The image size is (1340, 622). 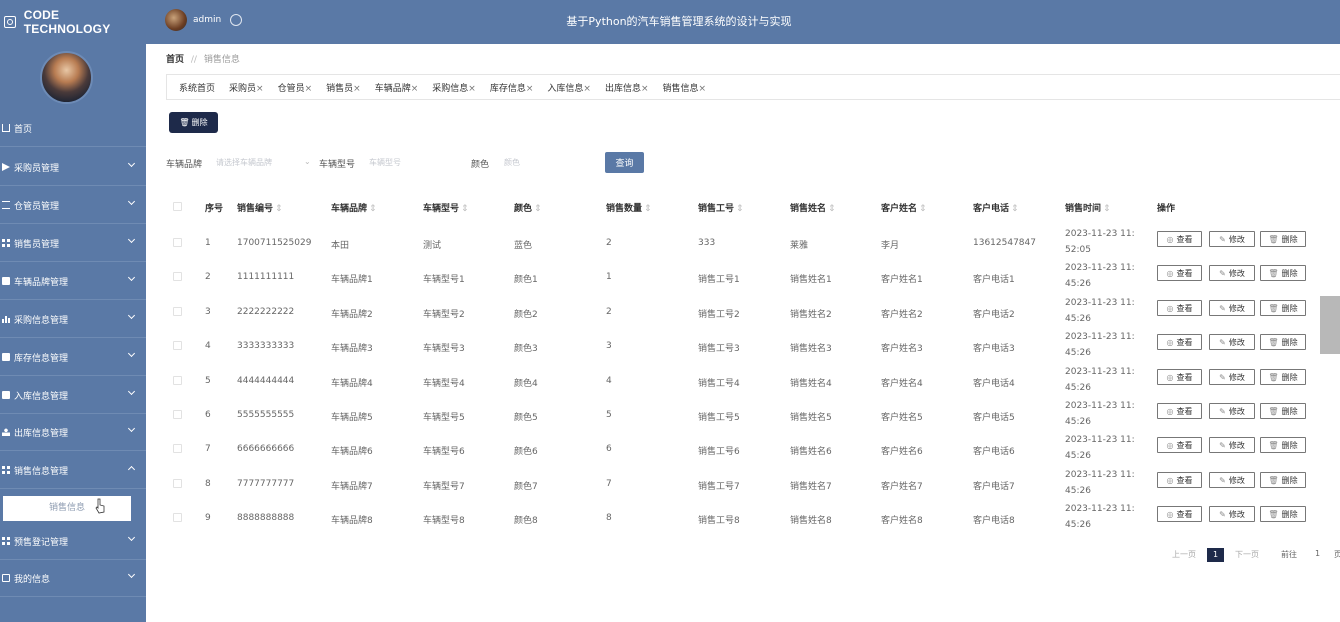 What do you see at coordinates (73, 321) in the screenshot?
I see `sidebar-item-5: 采购信息管理` at bounding box center [73, 321].